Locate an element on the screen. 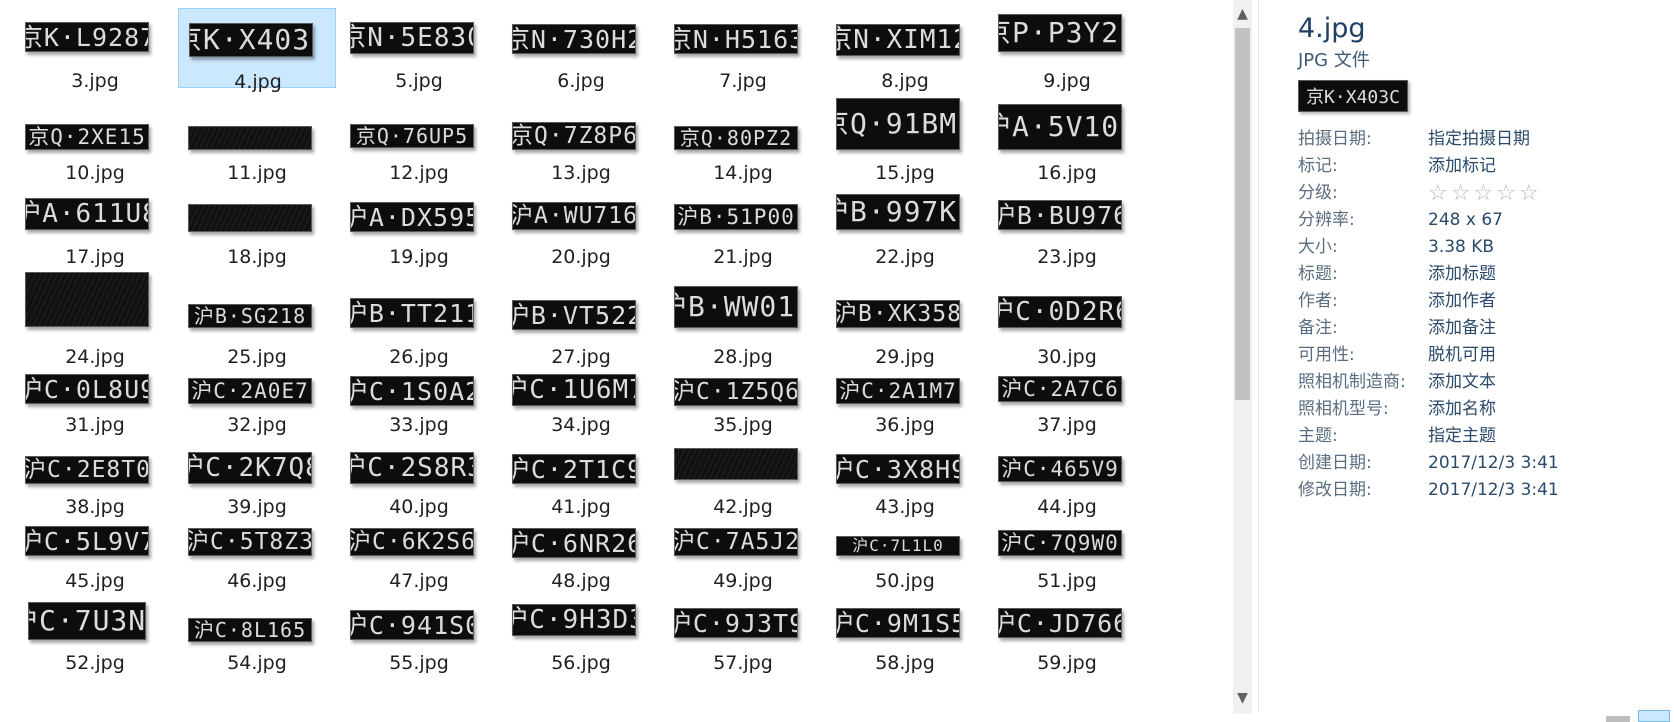  file-item: 沪C·9H3D3 56.jpg is located at coordinates (581, 655).